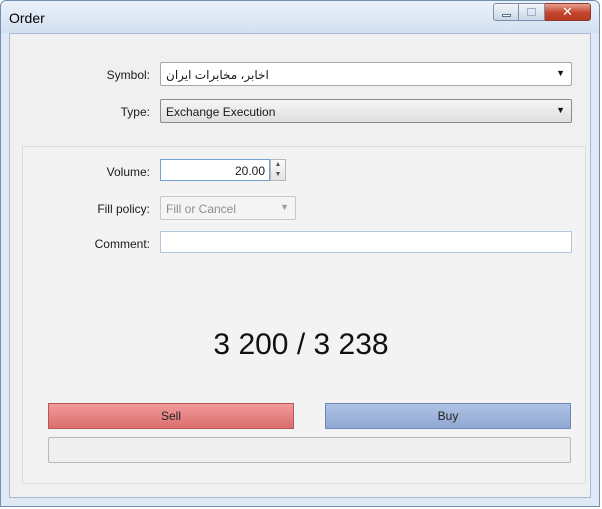 This screenshot has height=509, width=602. What do you see at coordinates (123, 209) in the screenshot?
I see `fill-policy-label: Fill policy:` at bounding box center [123, 209].